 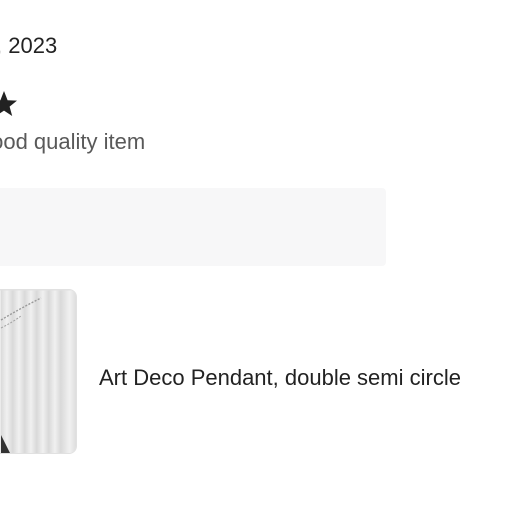 I want to click on review-date-year: 2023, so click(x=33, y=45).